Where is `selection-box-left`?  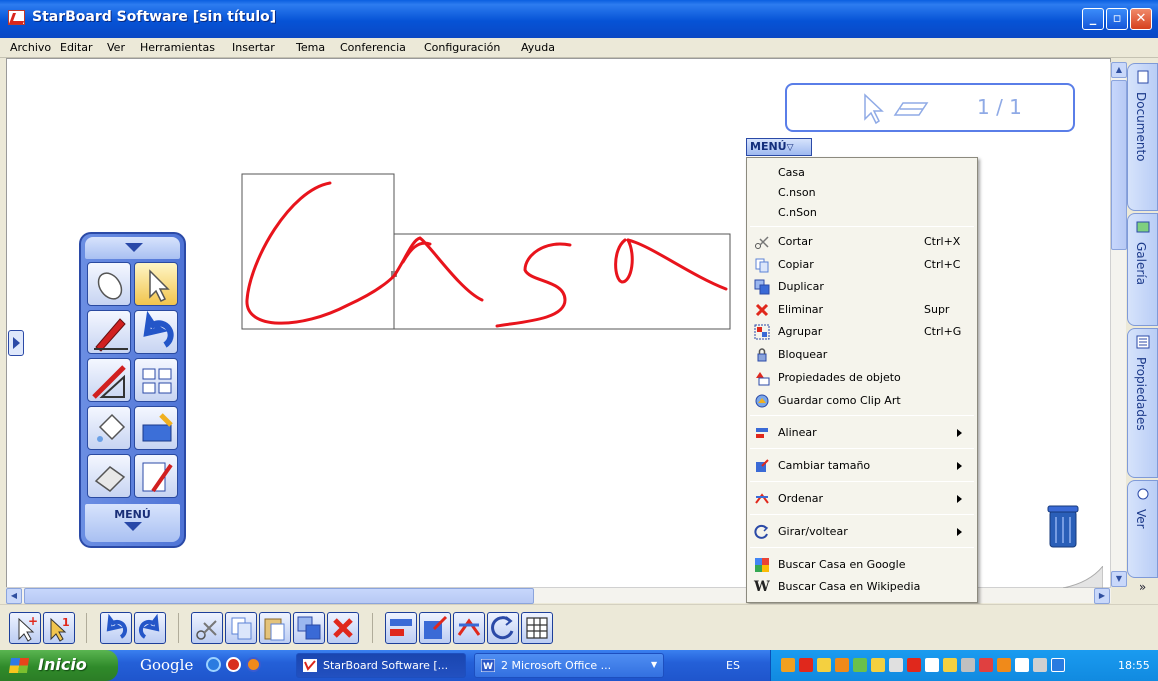
selection-box-left is located at coordinates (318, 251).